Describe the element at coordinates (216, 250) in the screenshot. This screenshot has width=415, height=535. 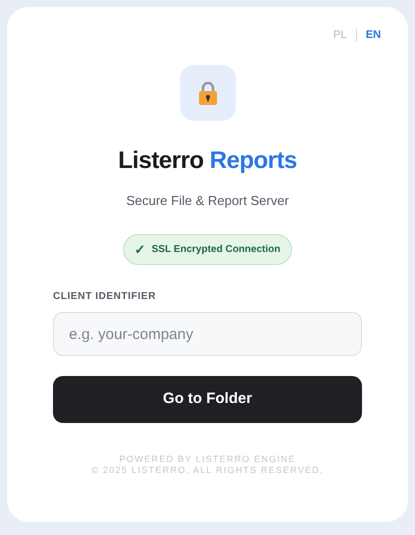
I see `badge-label: SSL Encrypted Connection` at that location.